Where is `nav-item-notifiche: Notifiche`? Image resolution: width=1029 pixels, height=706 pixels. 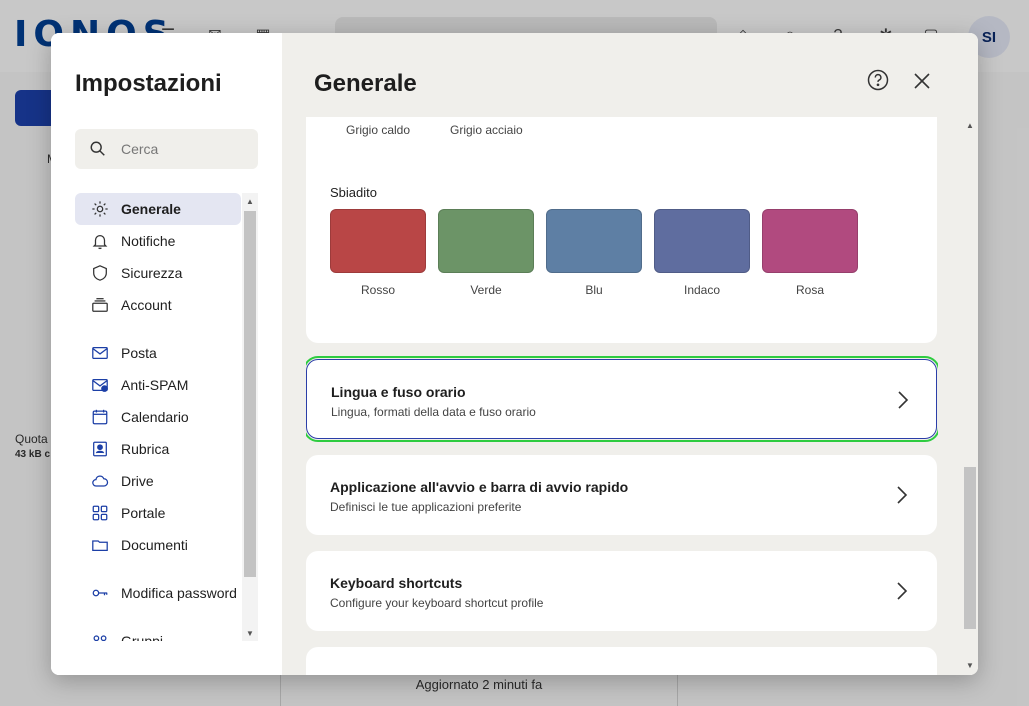 nav-item-notifiche: Notifiche is located at coordinates (158, 241).